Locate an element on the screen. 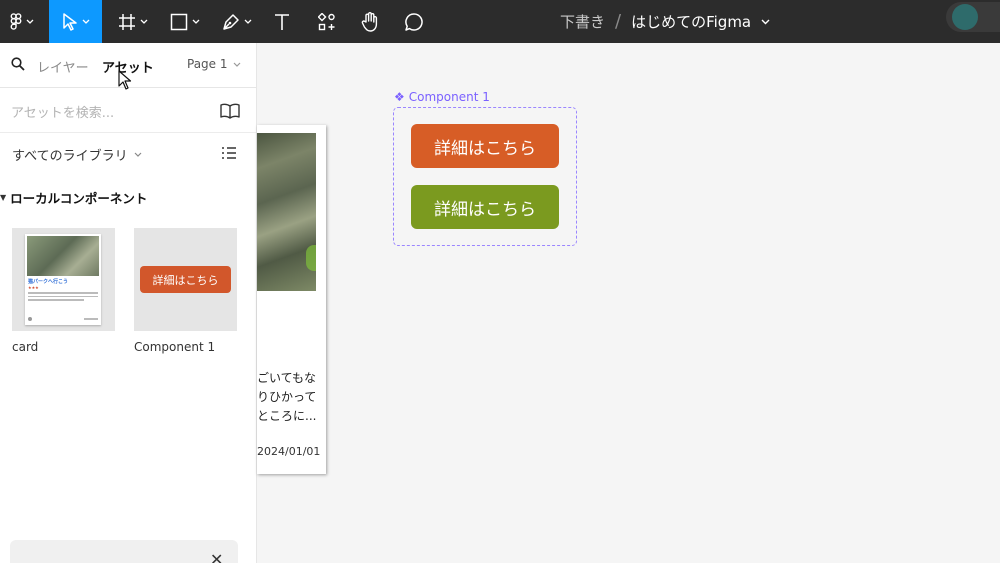  breadcrumb: 下書き / はじめてのFigma is located at coordinates (665, 21).